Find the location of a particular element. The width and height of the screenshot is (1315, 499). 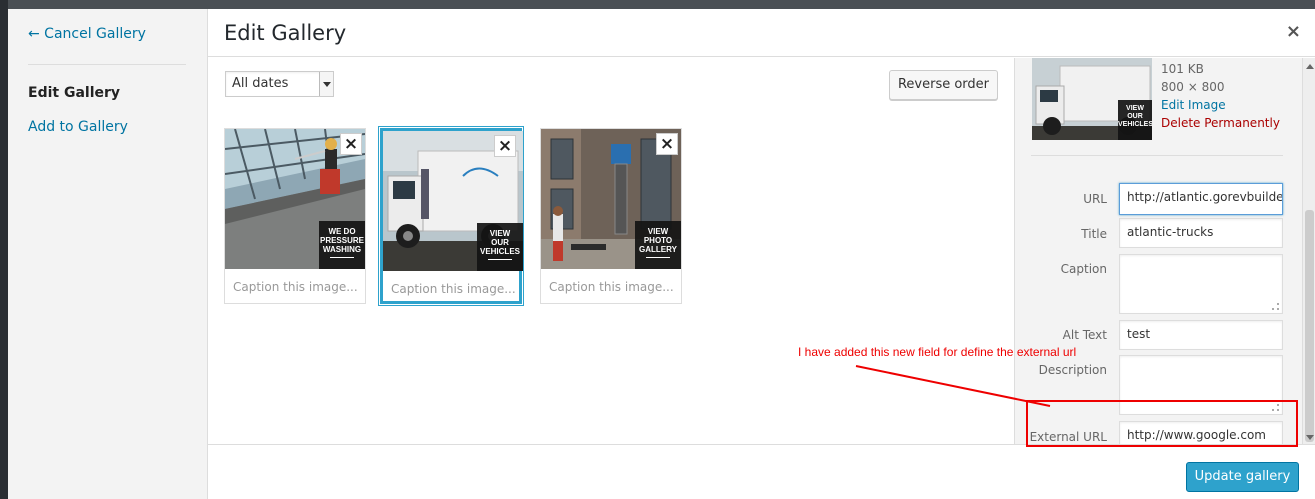

annotation-highlight-box is located at coordinates (1162, 423).